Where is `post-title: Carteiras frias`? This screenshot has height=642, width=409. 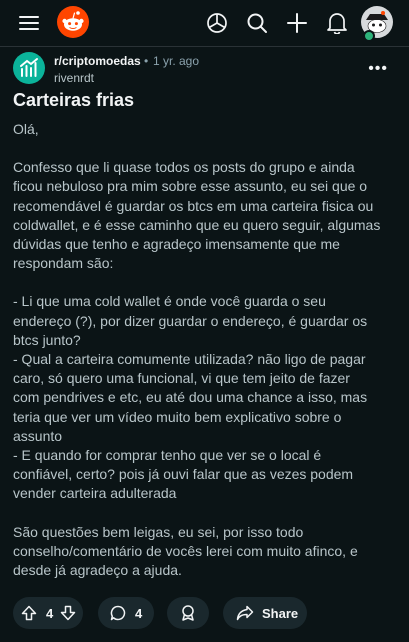 post-title: Carteiras frias is located at coordinates (74, 100).